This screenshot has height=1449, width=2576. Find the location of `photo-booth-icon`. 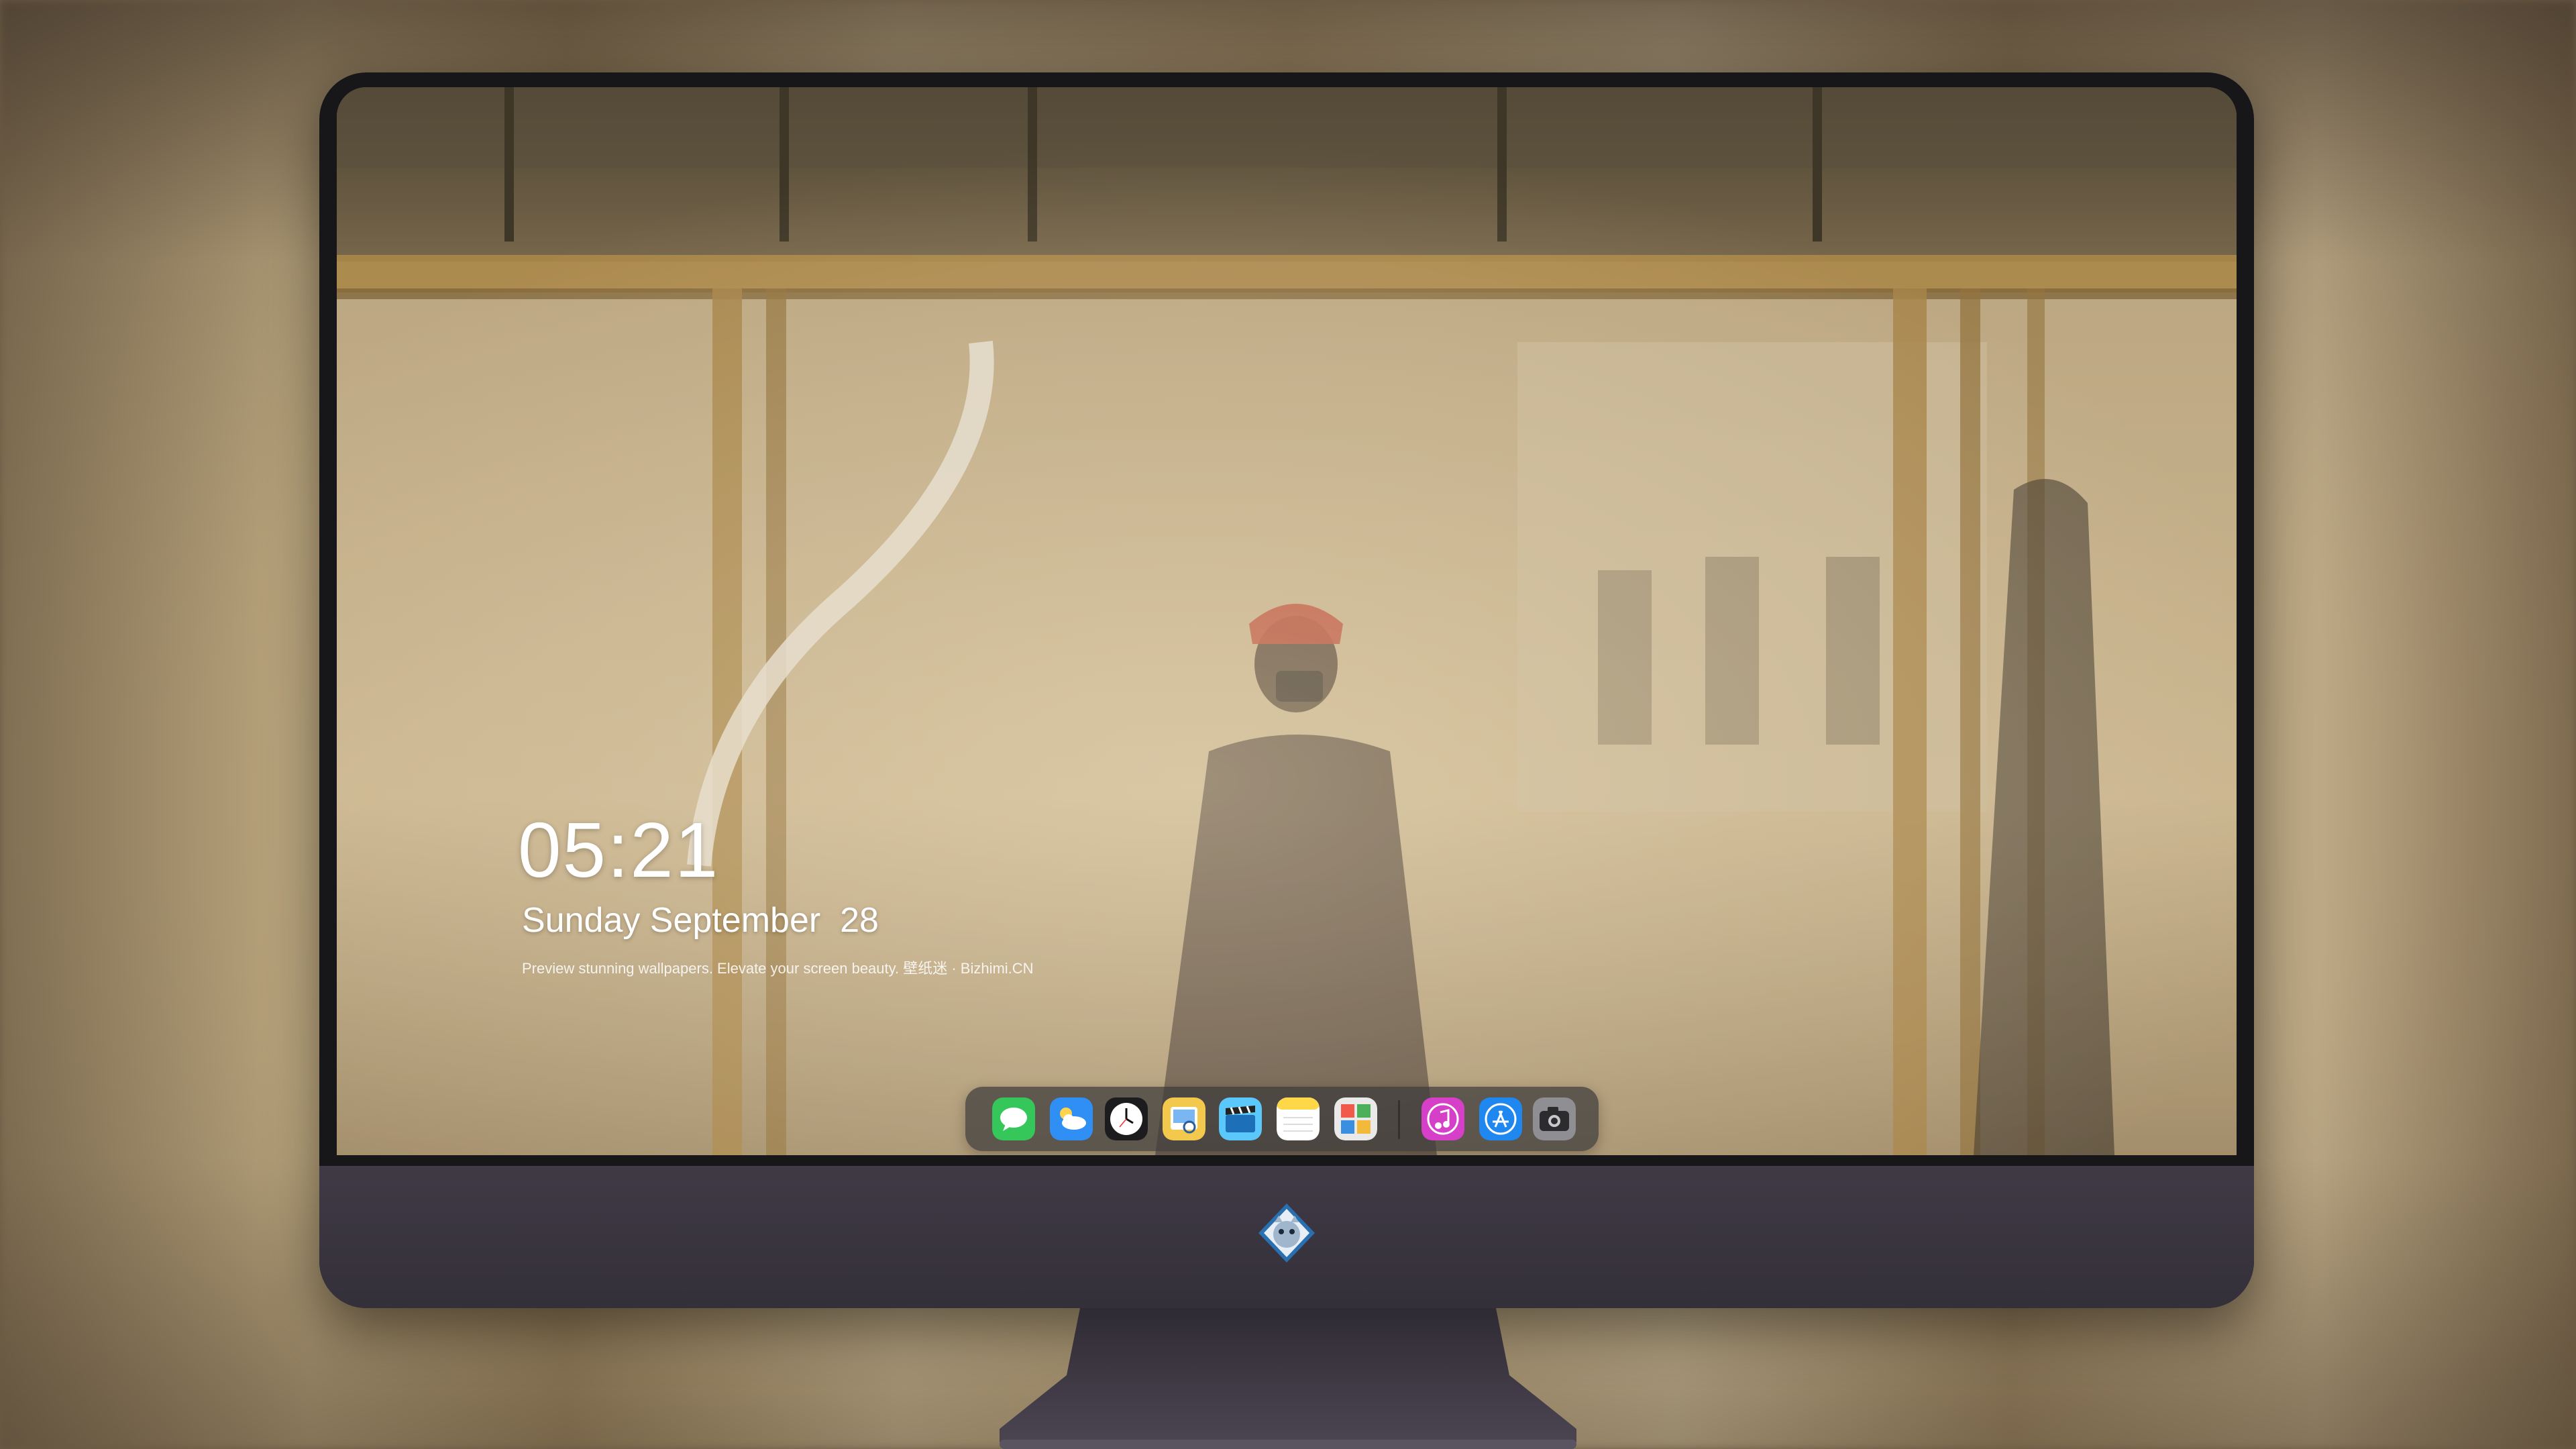

photo-booth-icon is located at coordinates (1355, 1118).